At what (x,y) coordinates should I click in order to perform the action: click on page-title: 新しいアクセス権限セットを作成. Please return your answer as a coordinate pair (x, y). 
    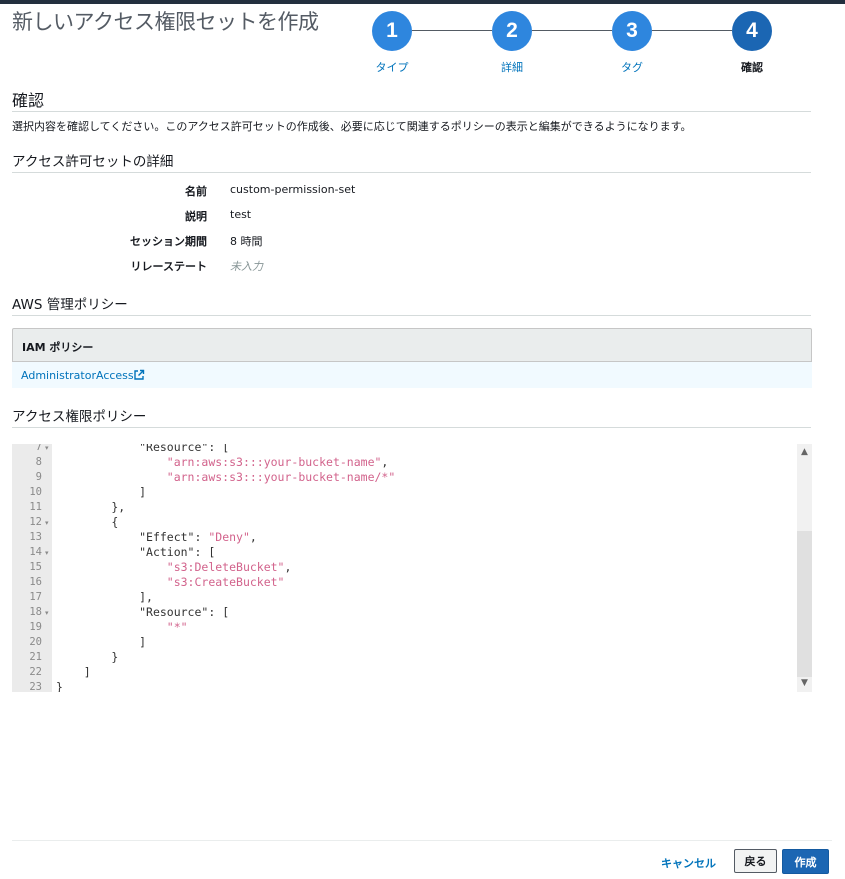
    Looking at the image, I should click on (165, 22).